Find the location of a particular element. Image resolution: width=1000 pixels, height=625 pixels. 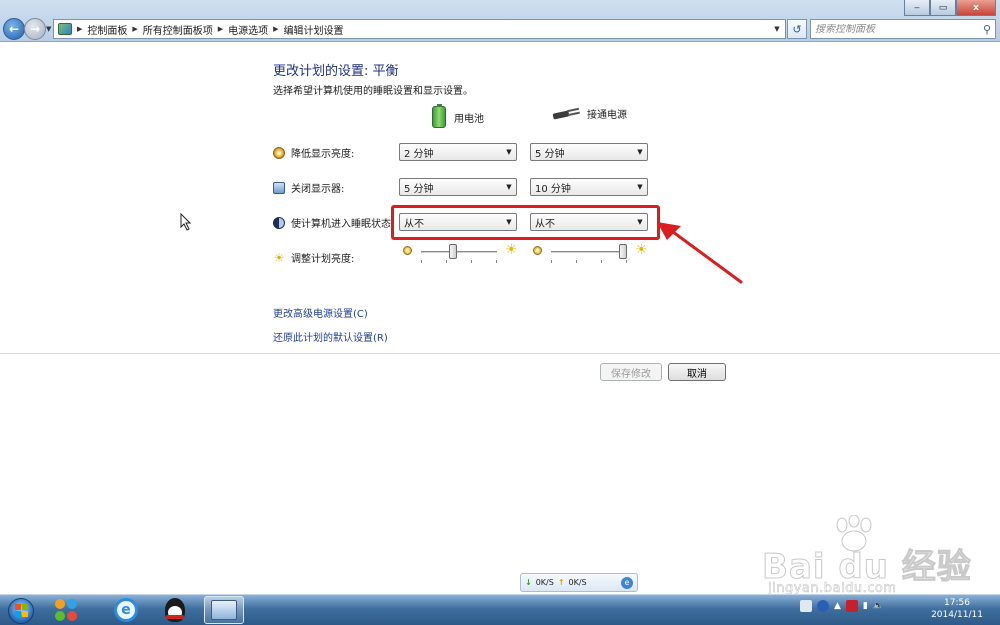

dim-display-plugged-select: 5 分钟 ▼ is located at coordinates (589, 152).